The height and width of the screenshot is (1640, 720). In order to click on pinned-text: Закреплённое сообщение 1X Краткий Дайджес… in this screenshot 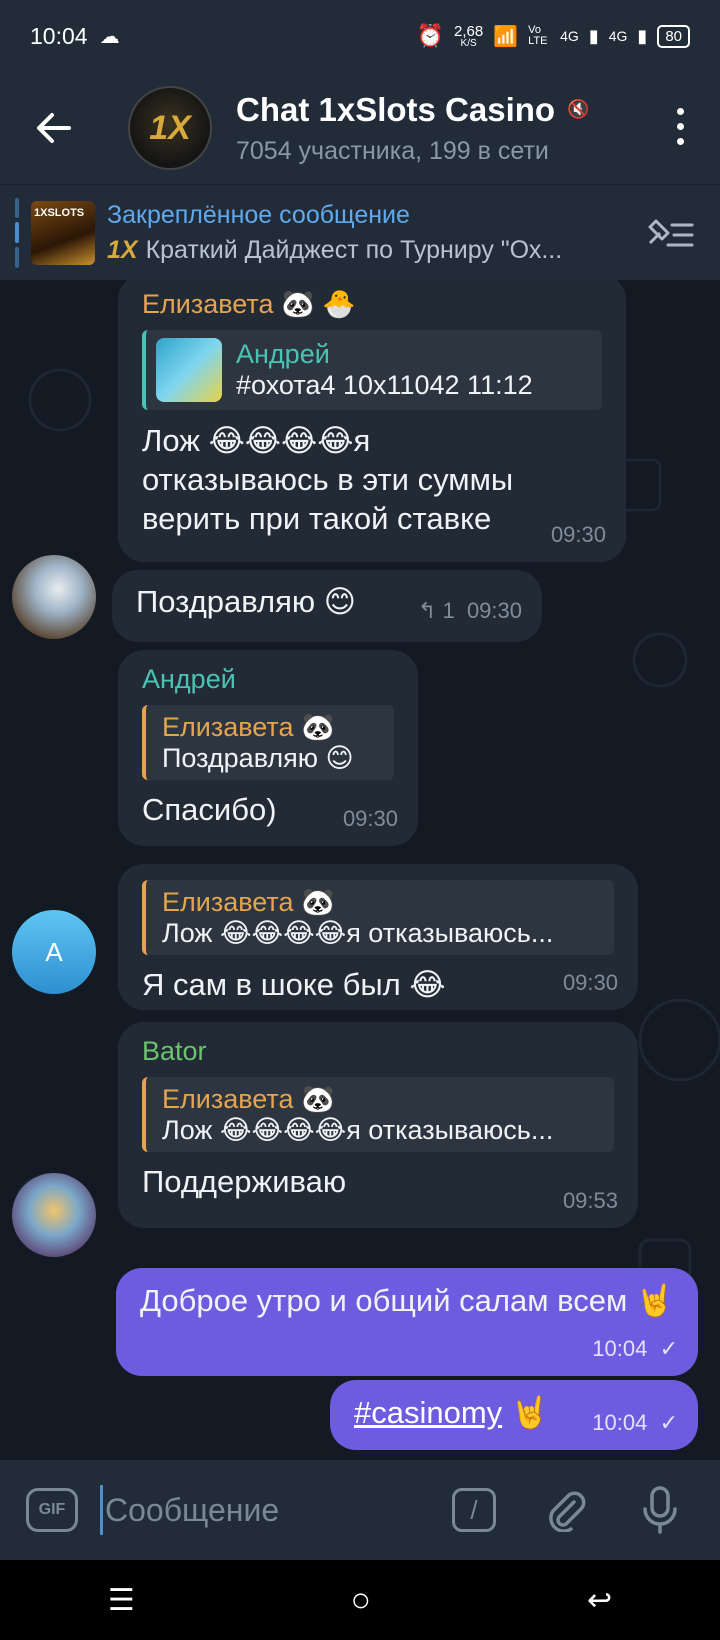, I will do `click(362, 233)`.